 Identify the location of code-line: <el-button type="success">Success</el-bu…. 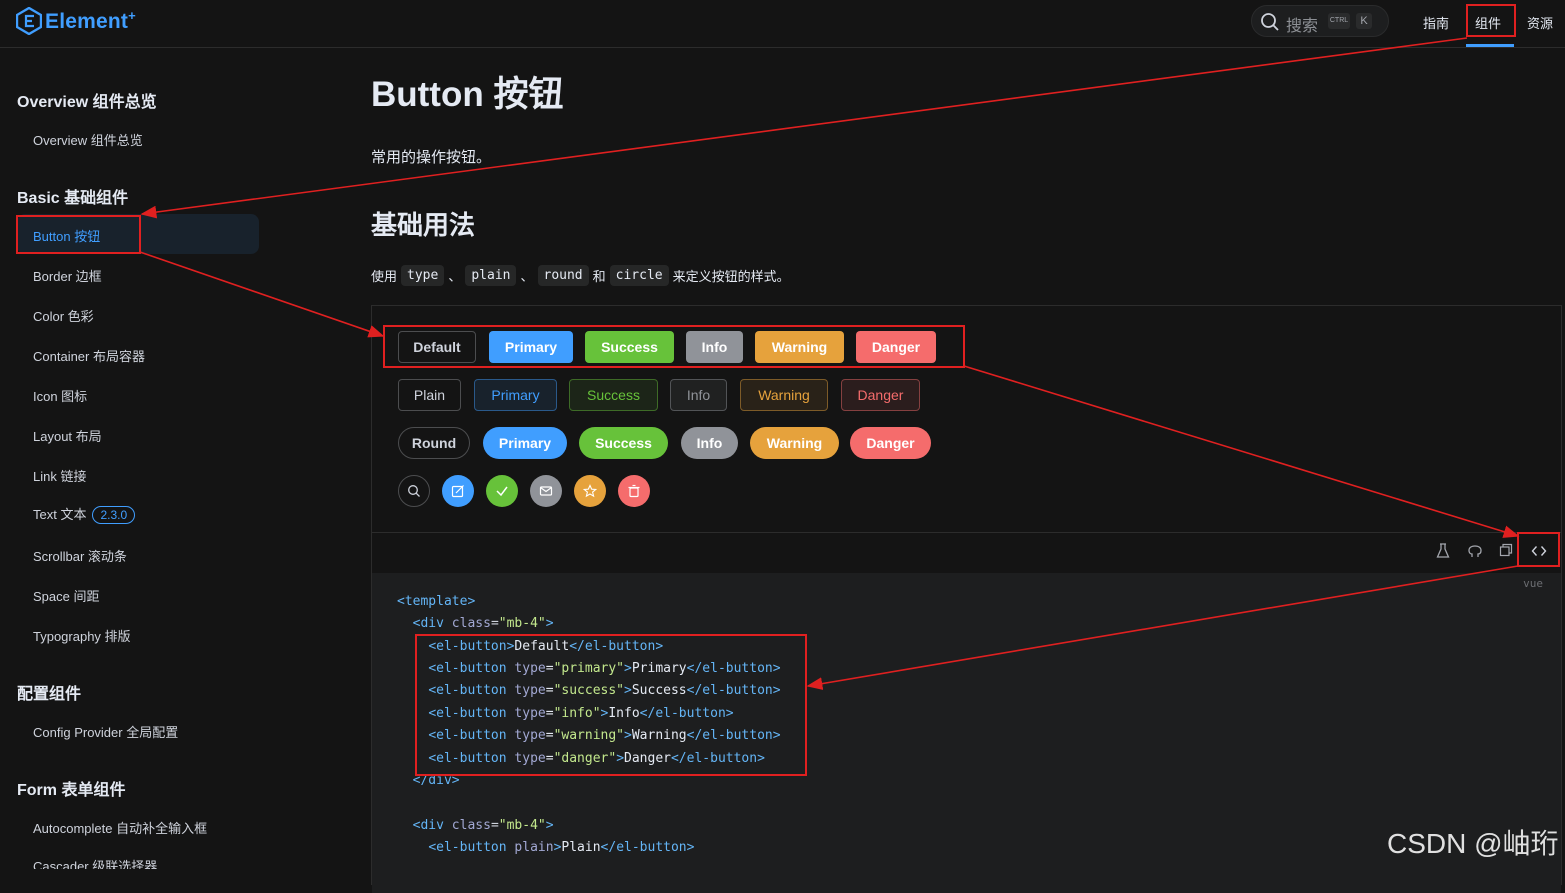
(604, 690).